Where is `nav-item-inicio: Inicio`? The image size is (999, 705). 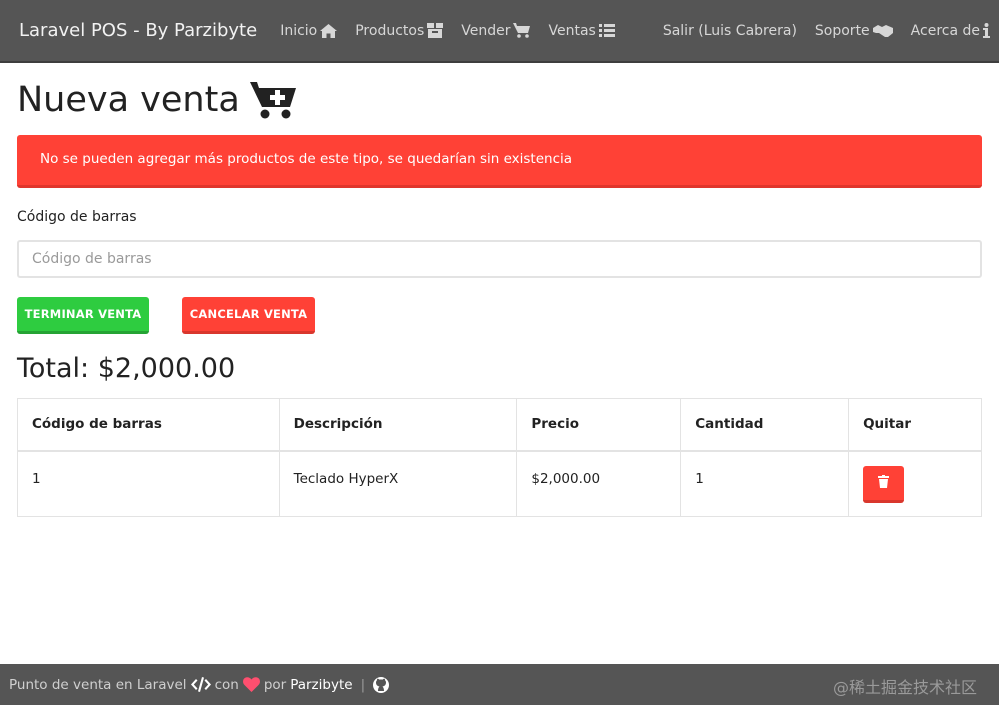 nav-item-inicio: Inicio is located at coordinates (308, 31).